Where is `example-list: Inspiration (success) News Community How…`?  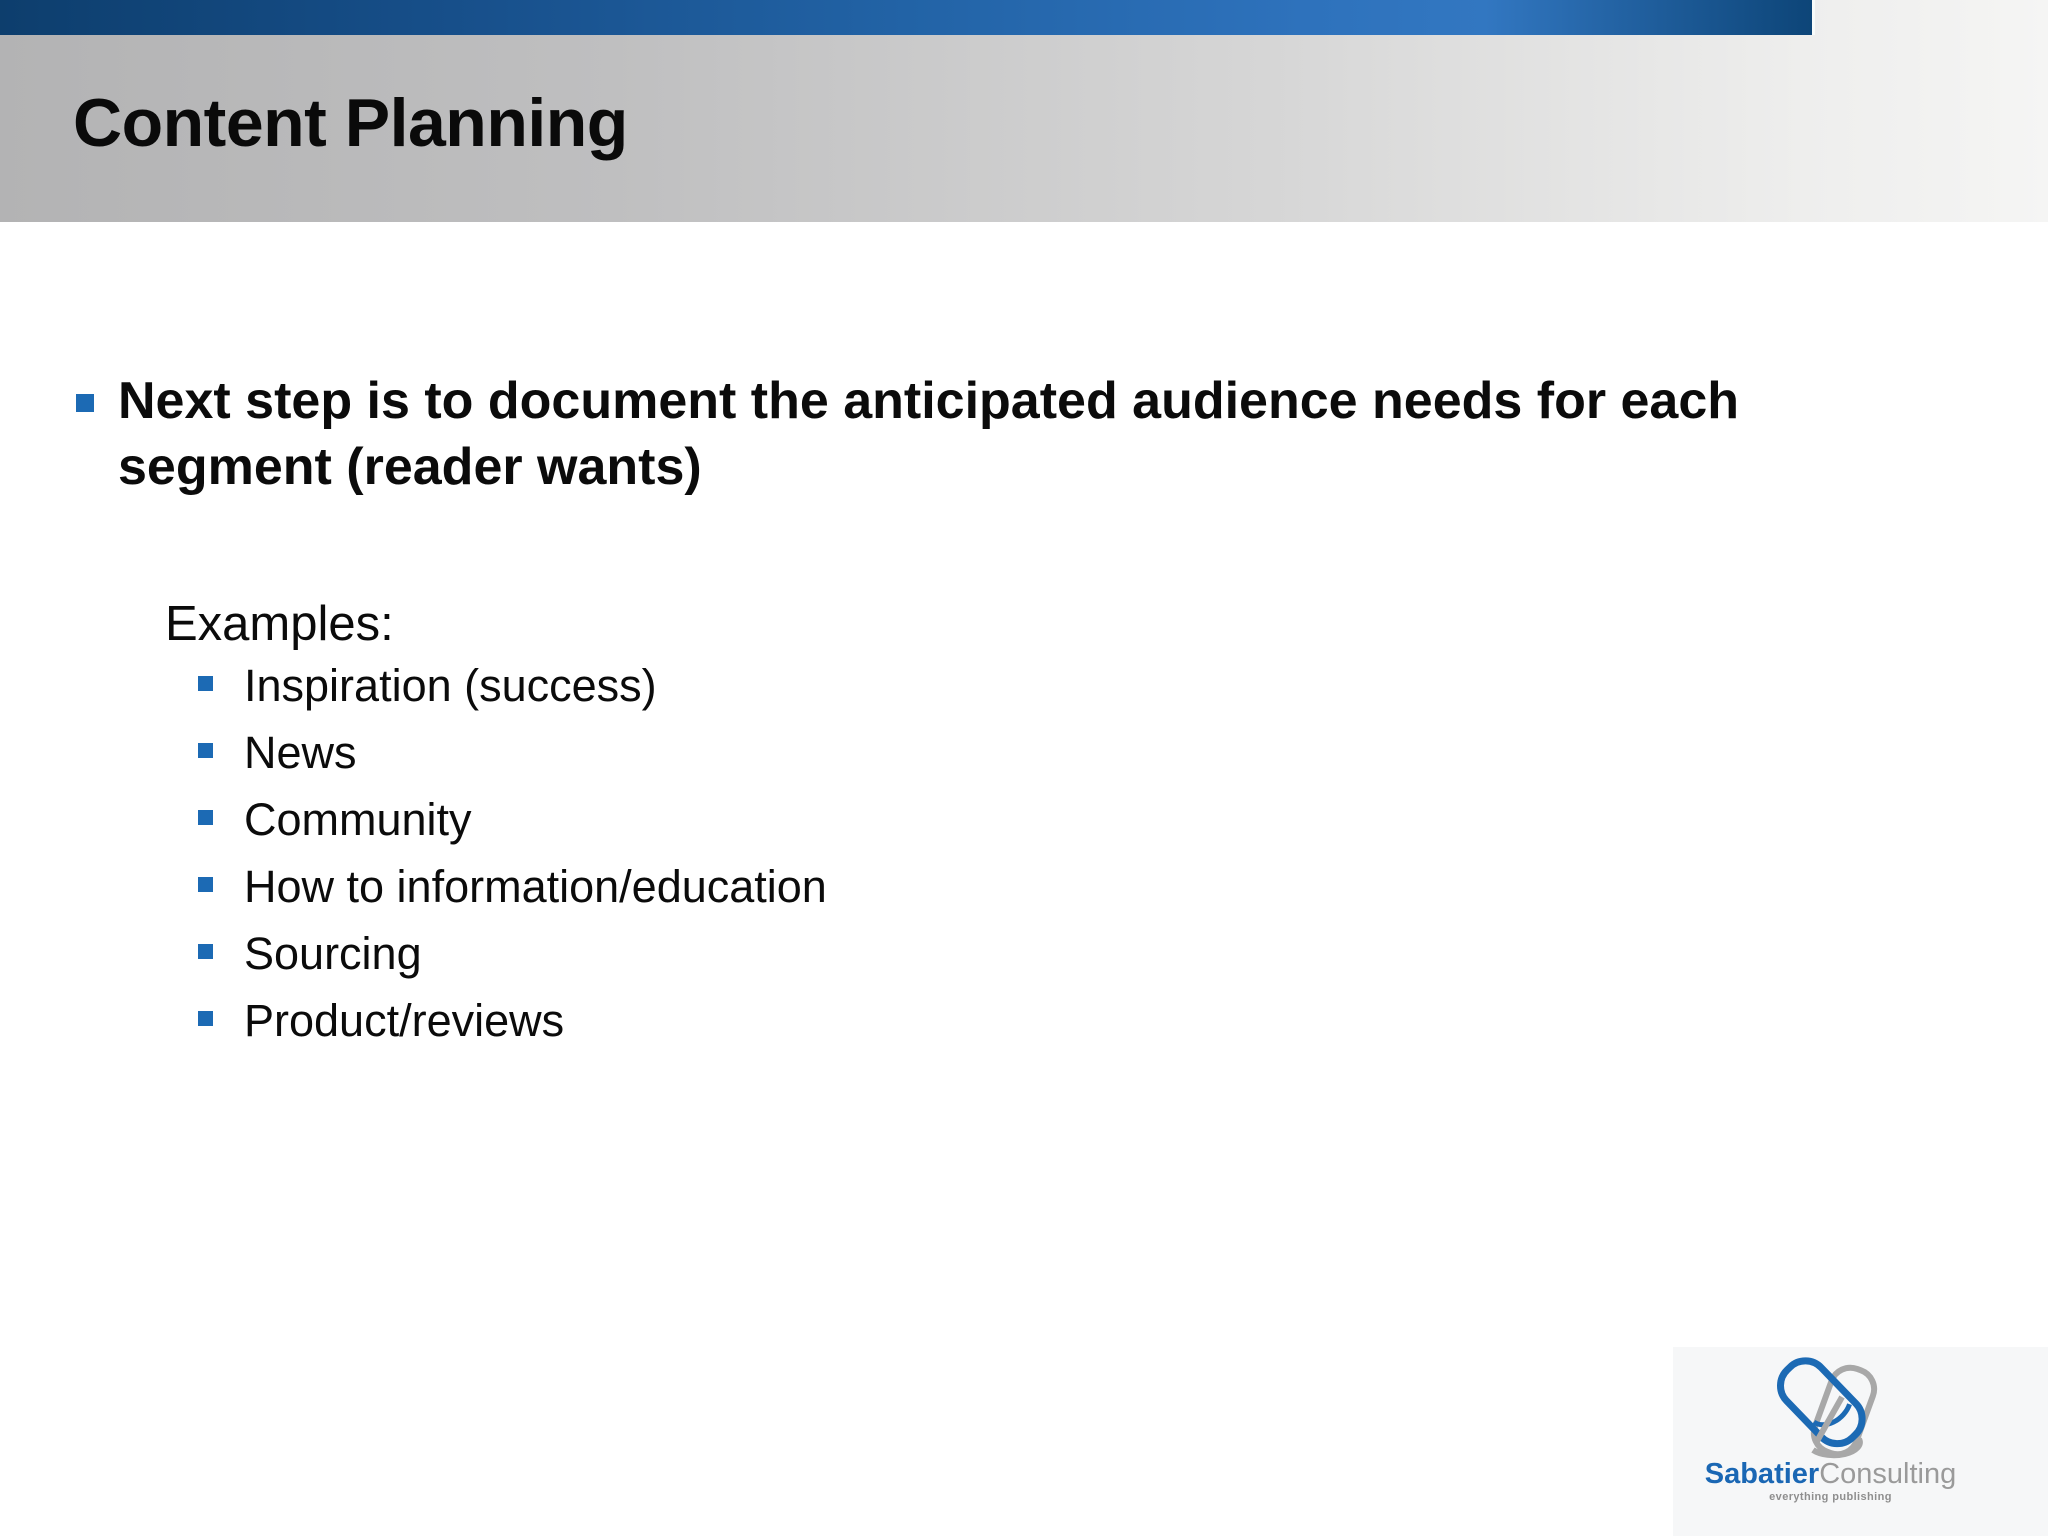
example-list: Inspiration (success) News Community How… is located at coordinates (512, 853).